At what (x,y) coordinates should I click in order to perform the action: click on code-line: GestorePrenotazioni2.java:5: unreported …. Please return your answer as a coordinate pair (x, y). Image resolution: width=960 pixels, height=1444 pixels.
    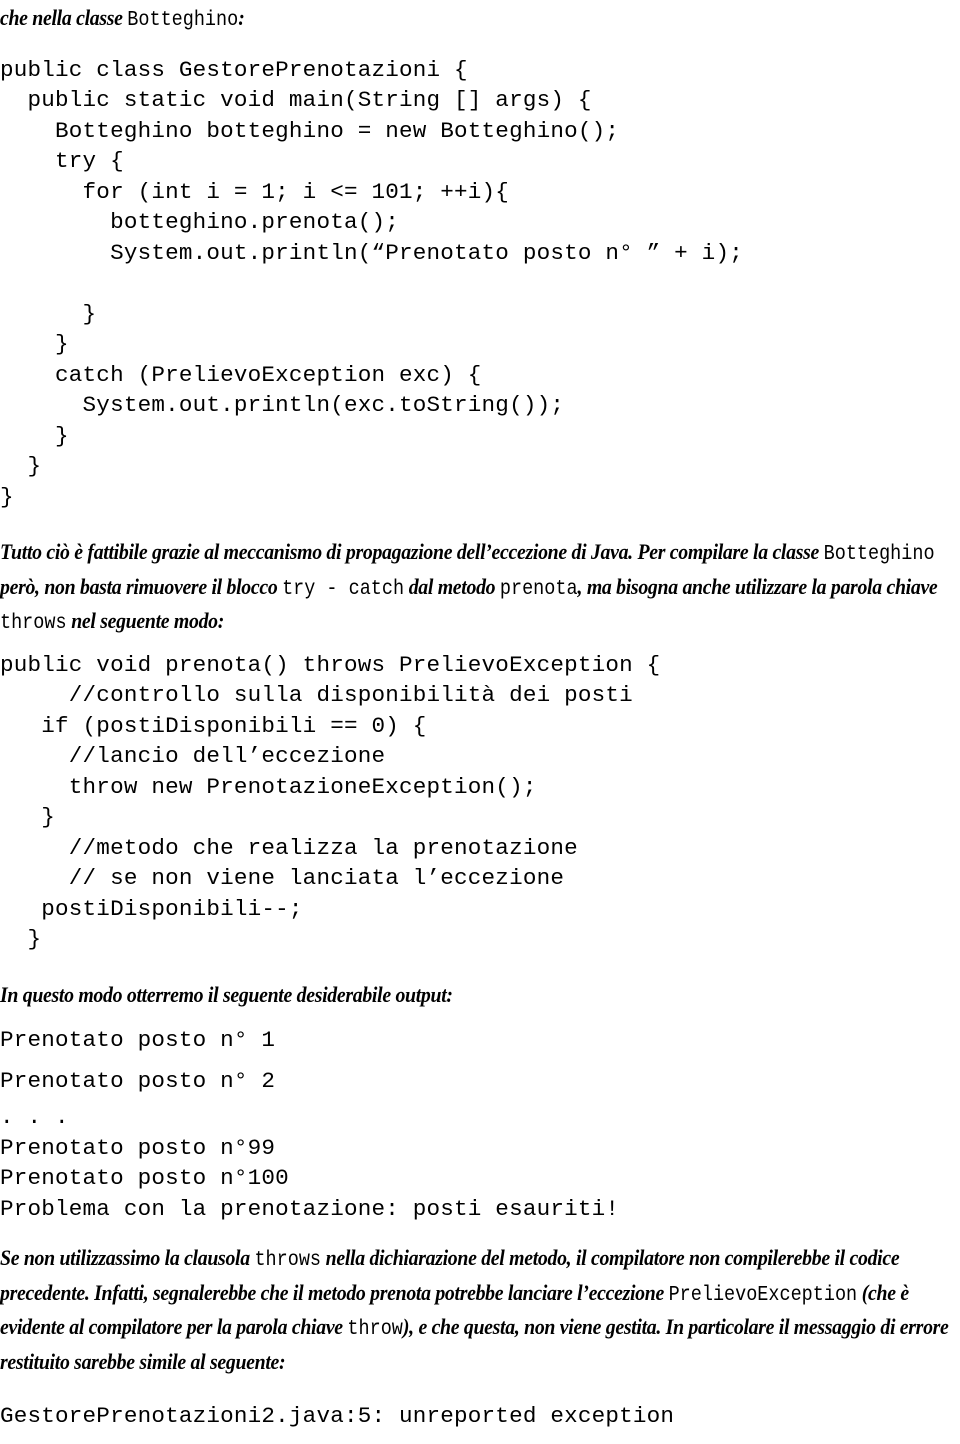
    Looking at the image, I should click on (337, 1416).